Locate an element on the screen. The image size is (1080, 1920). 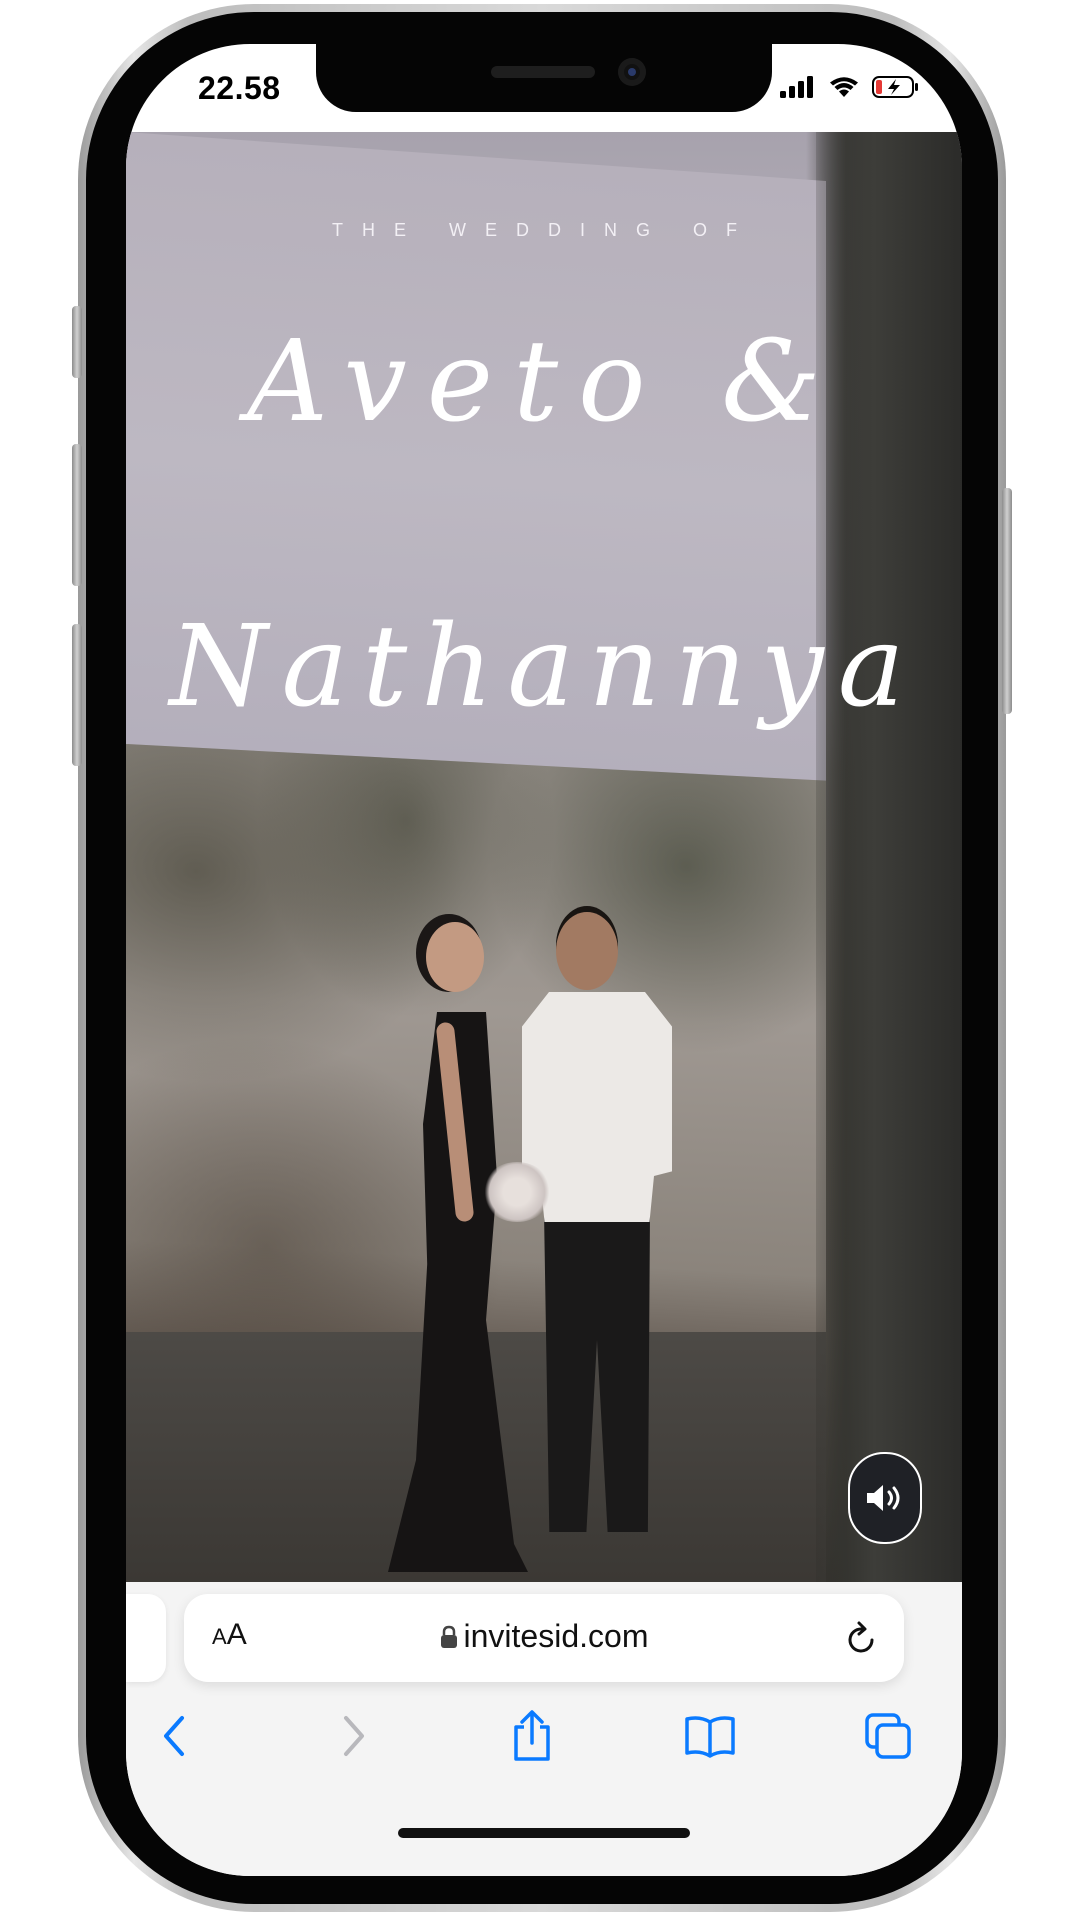
reload-icon is located at coordinates (862, 1638).